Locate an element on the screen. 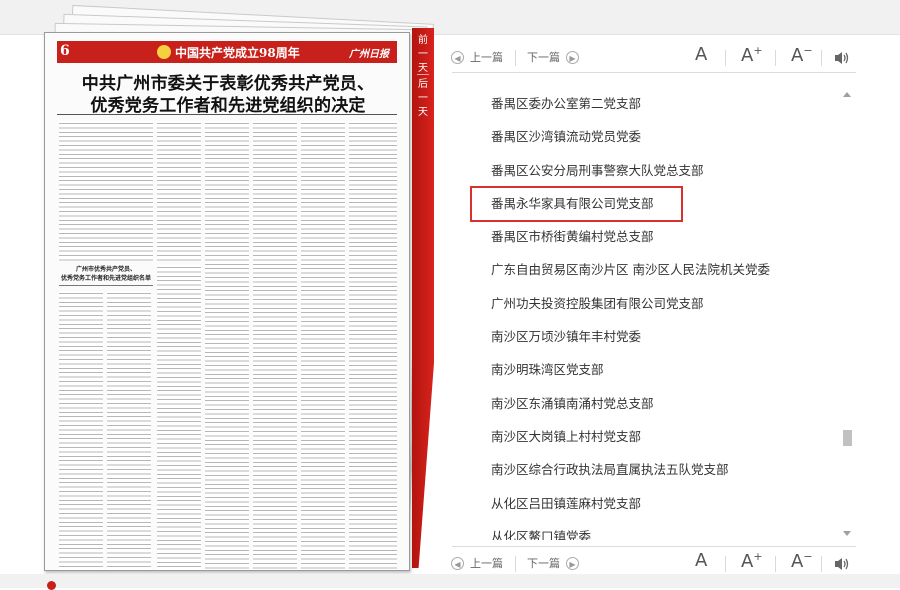 The image size is (900, 590). list-item: 从化区吕田镇莲麻村党支部 is located at coordinates (566, 503).